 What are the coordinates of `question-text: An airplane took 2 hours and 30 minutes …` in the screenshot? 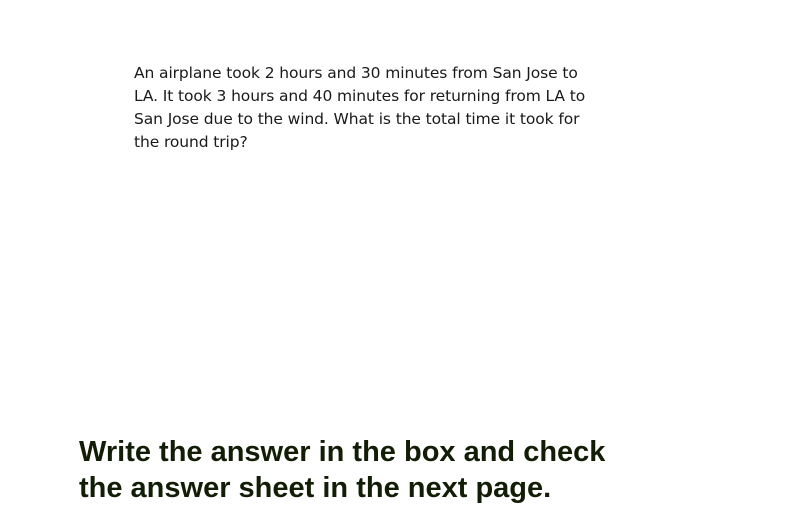 It's located at (369, 108).